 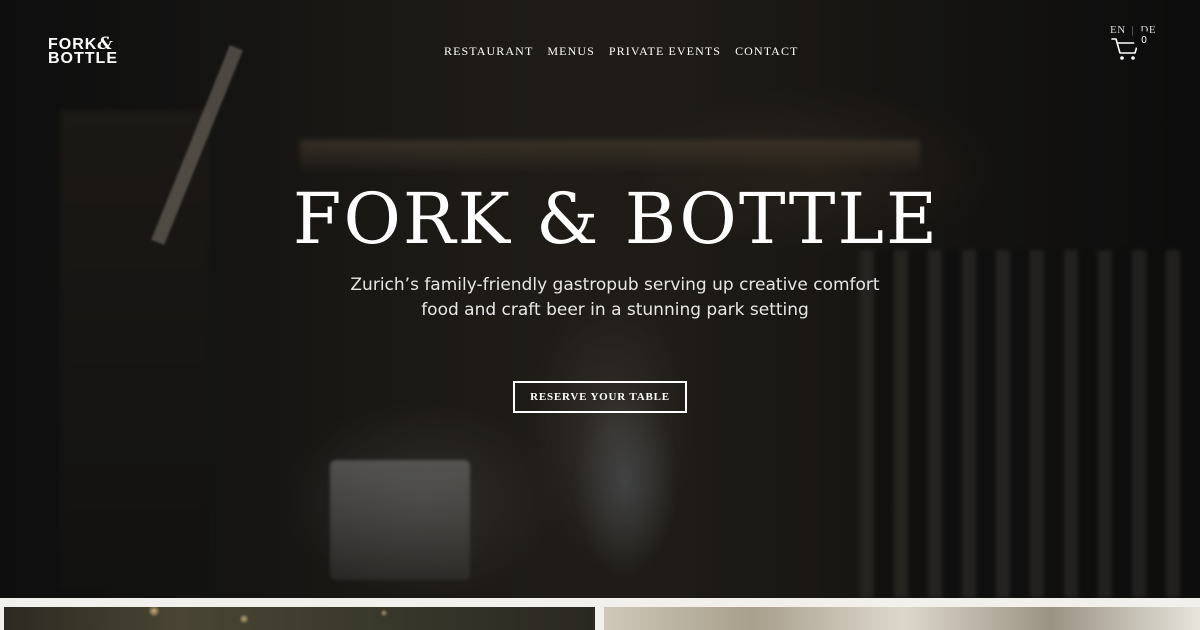 I want to click on reserve-table-button: RESERVE YOUR TABLE, so click(x=600, y=397).